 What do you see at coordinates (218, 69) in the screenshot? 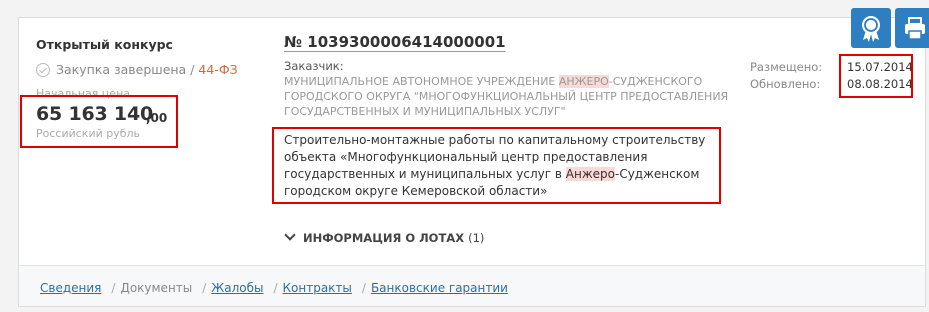
I see `law-badge: 44-ФЗ` at bounding box center [218, 69].